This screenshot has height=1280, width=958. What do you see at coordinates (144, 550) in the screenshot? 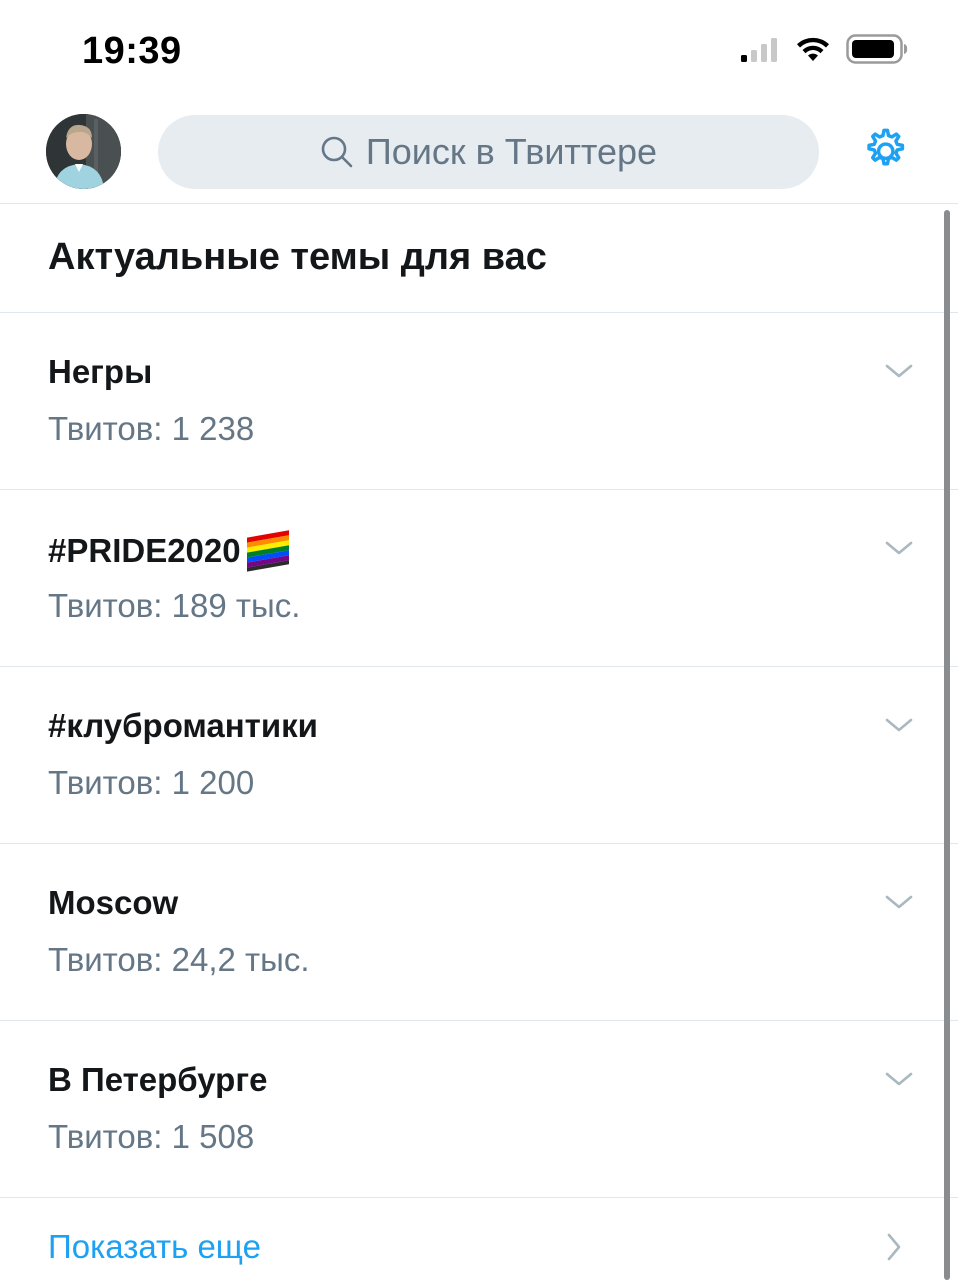
I see `trend-name-text: #PRIDE2020` at bounding box center [144, 550].